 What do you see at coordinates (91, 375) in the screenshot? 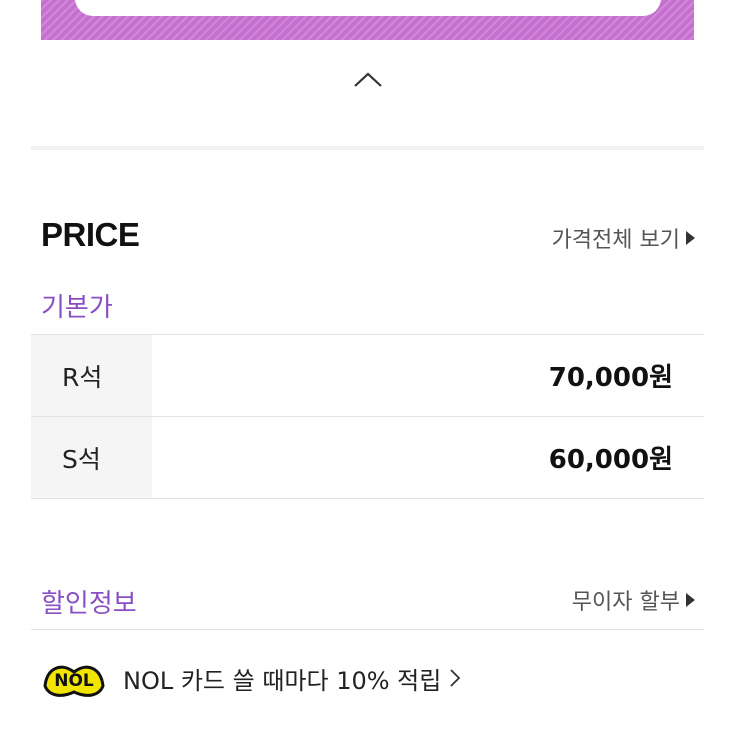
I see `seat-grade: R석` at bounding box center [91, 375].